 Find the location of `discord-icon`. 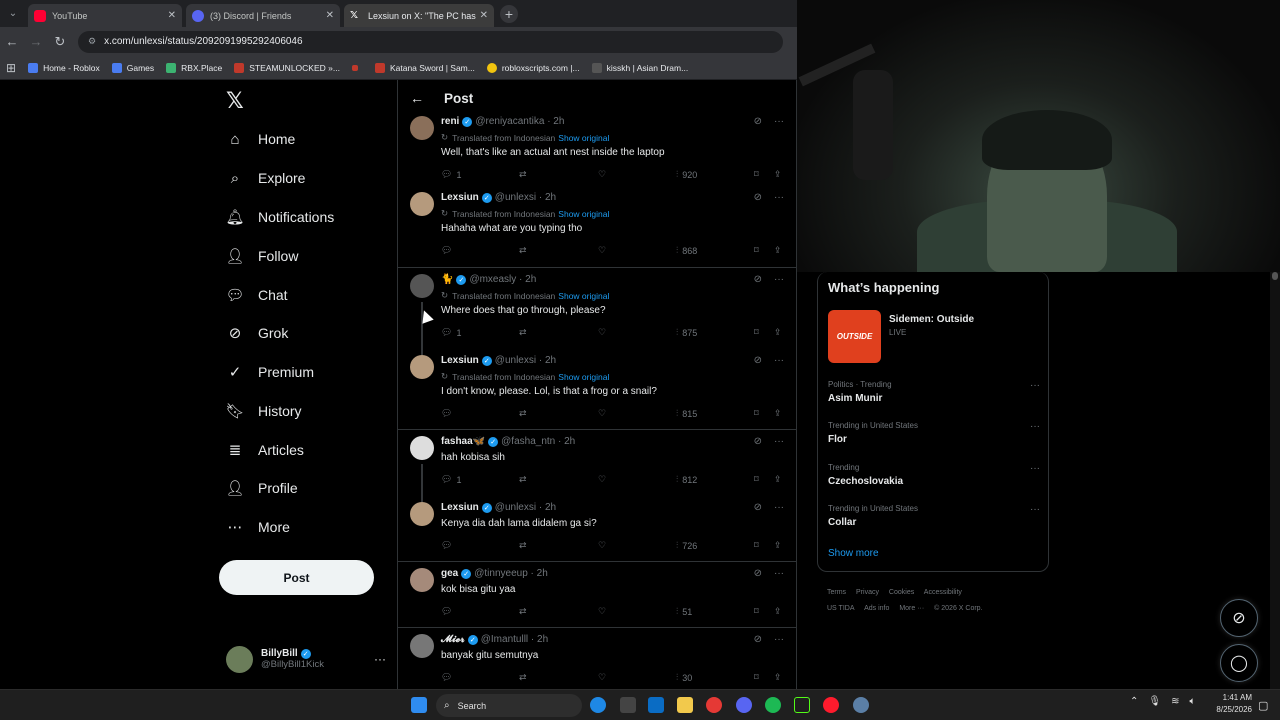

discord-icon is located at coordinates (744, 705).